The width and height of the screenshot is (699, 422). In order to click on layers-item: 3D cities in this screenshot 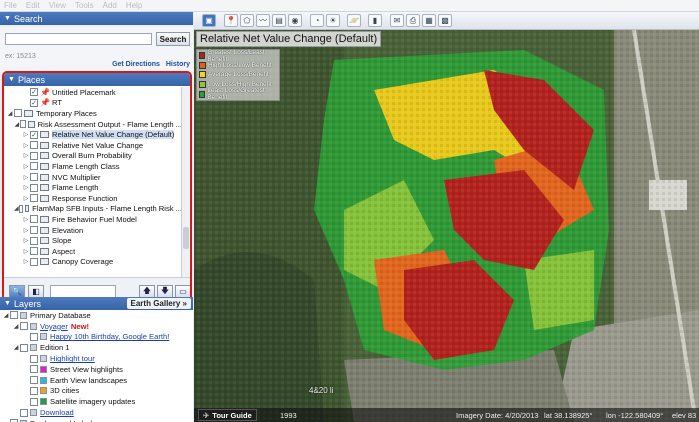, I will do `click(96, 391)`.